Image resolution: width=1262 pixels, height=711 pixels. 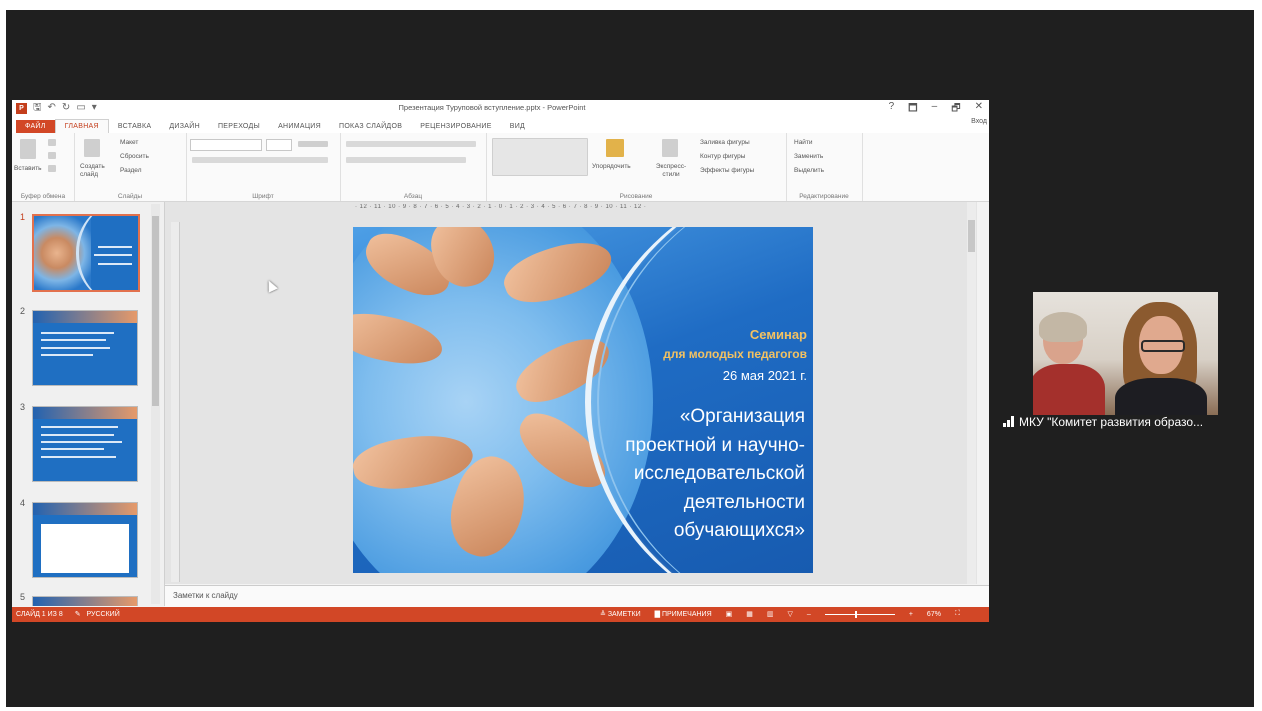 I want to click on ribbon-display-button: 🗖, so click(x=913, y=109).